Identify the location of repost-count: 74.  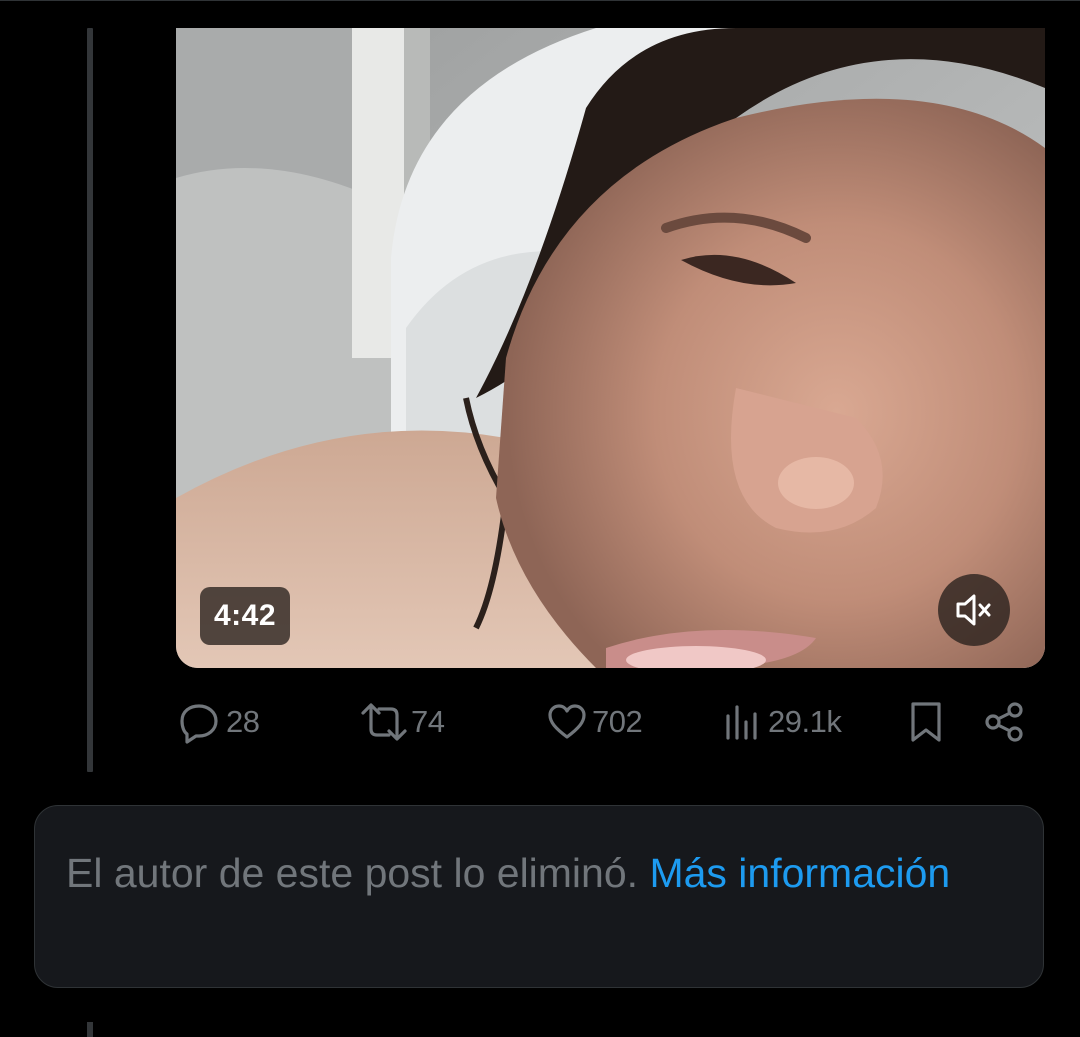
(428, 721).